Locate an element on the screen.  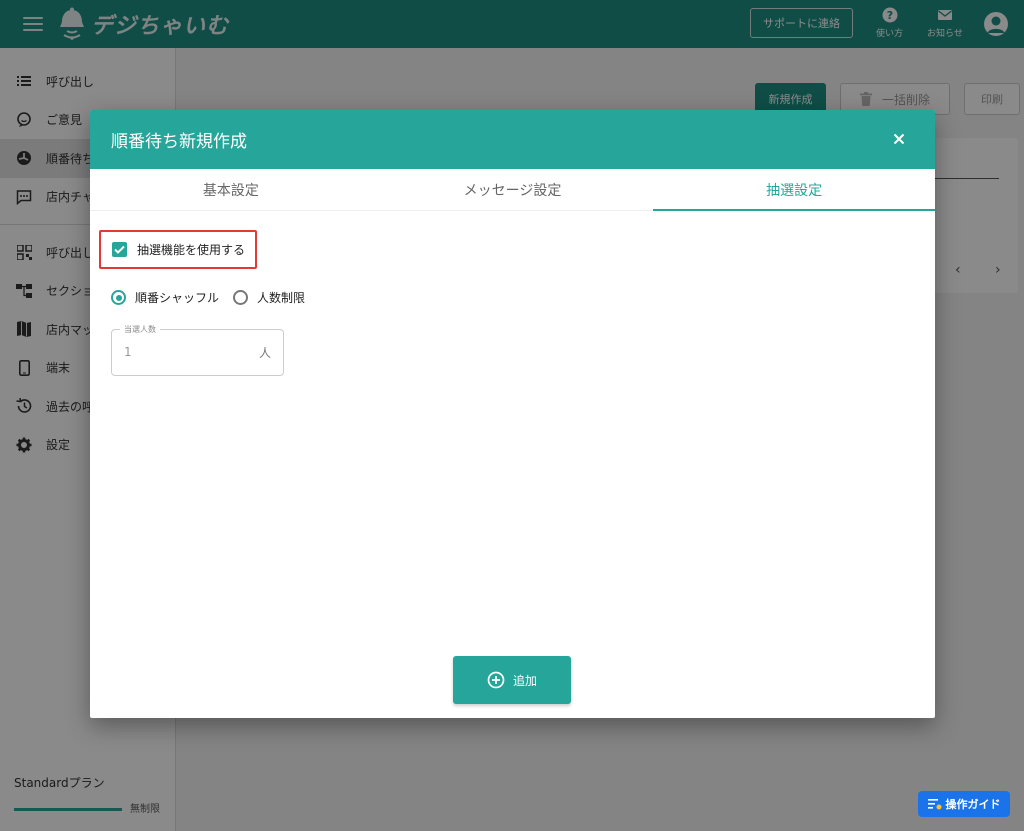
radio-selected-icon is located at coordinates (118, 297).